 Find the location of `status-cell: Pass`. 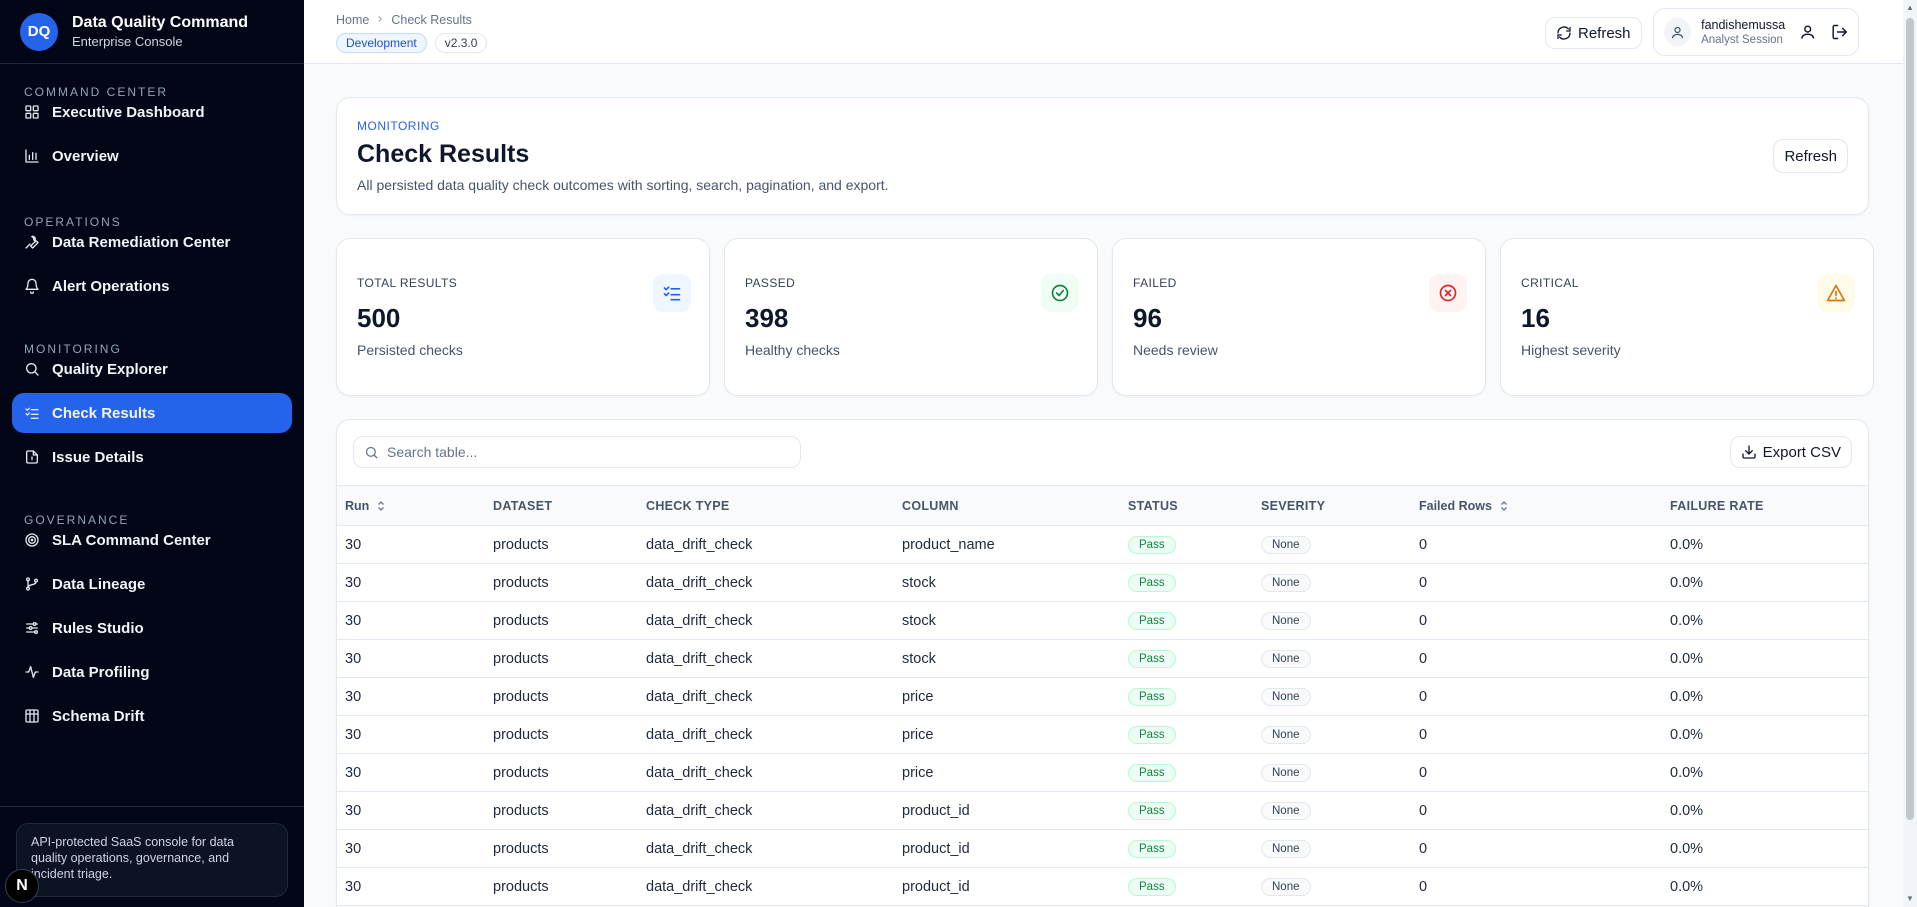

status-cell: Pass is located at coordinates (1186, 772).